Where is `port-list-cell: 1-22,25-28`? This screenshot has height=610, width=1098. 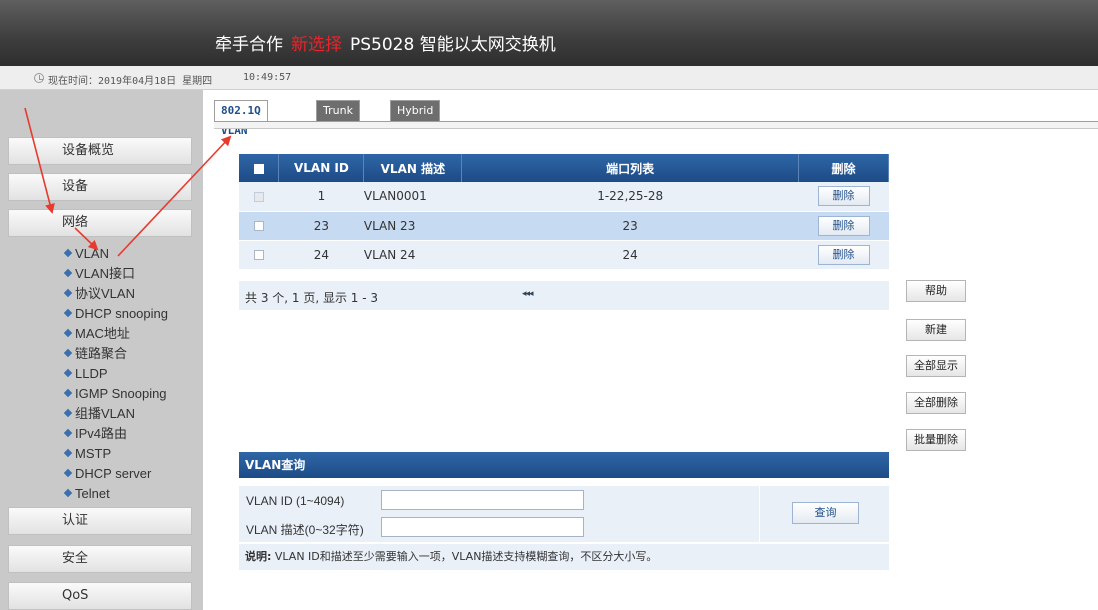 port-list-cell: 1-22,25-28 is located at coordinates (630, 197).